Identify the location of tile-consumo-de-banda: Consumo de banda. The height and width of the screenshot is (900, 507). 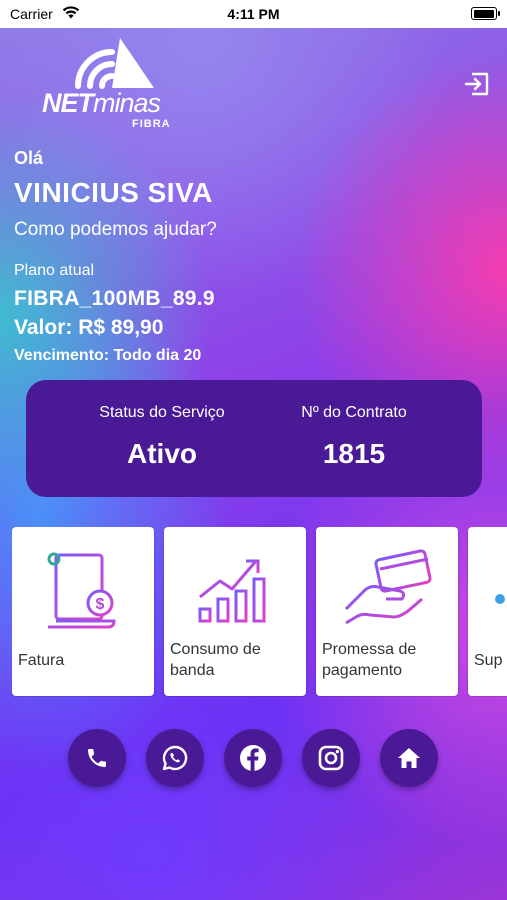
(235, 611).